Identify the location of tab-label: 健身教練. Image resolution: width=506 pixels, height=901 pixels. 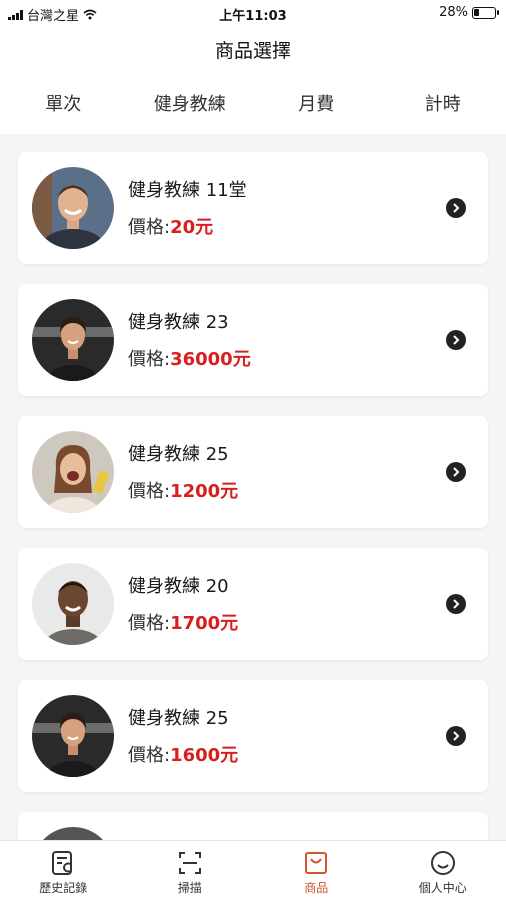
(190, 104).